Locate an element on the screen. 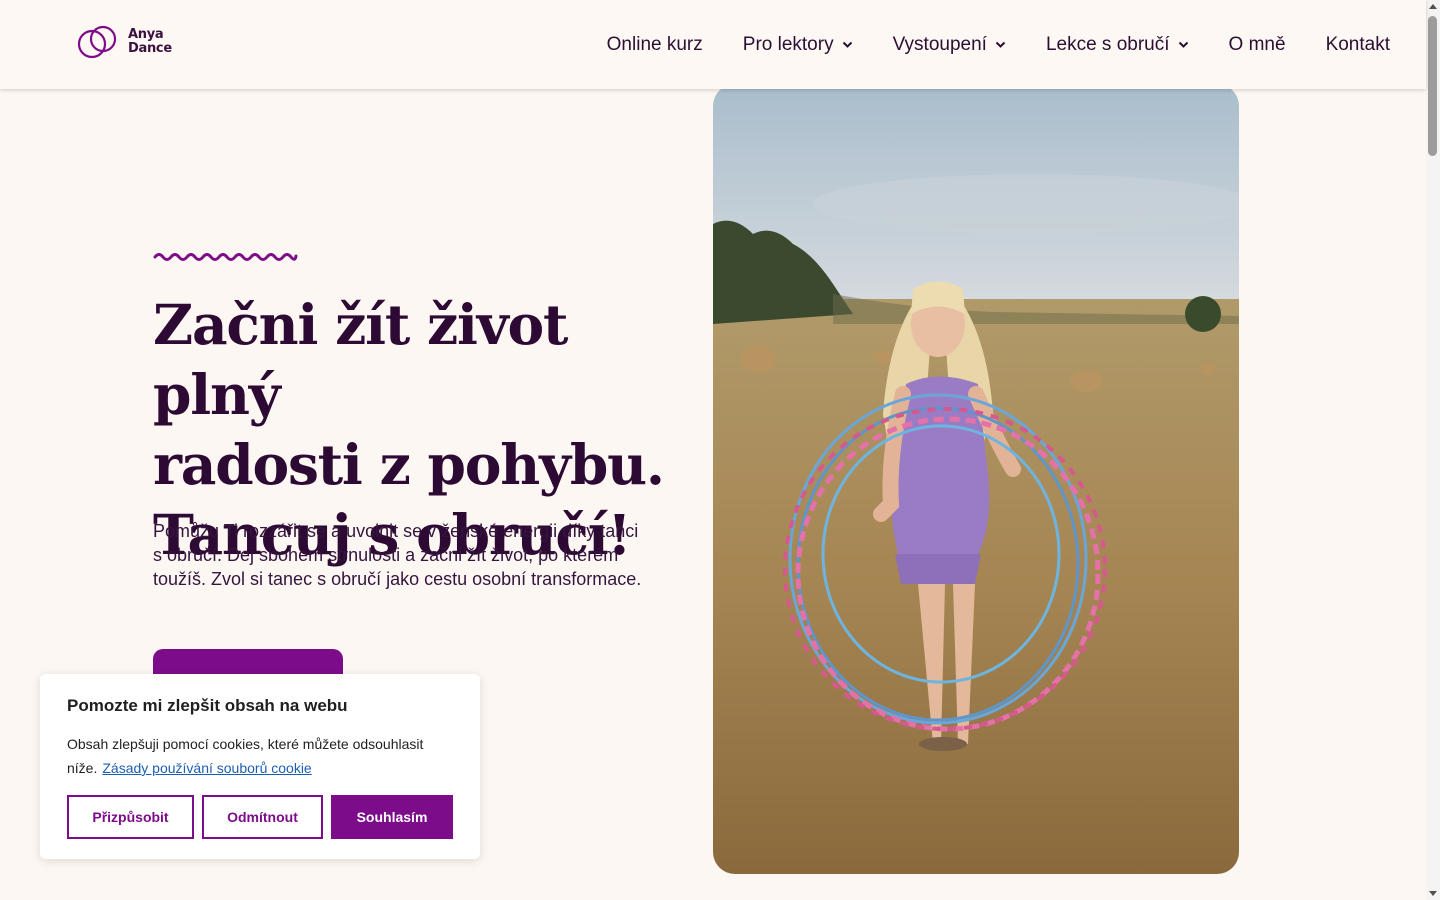 The height and width of the screenshot is (900, 1440). hero-title-line-2: radosti z pohybu. is located at coordinates (409, 464).